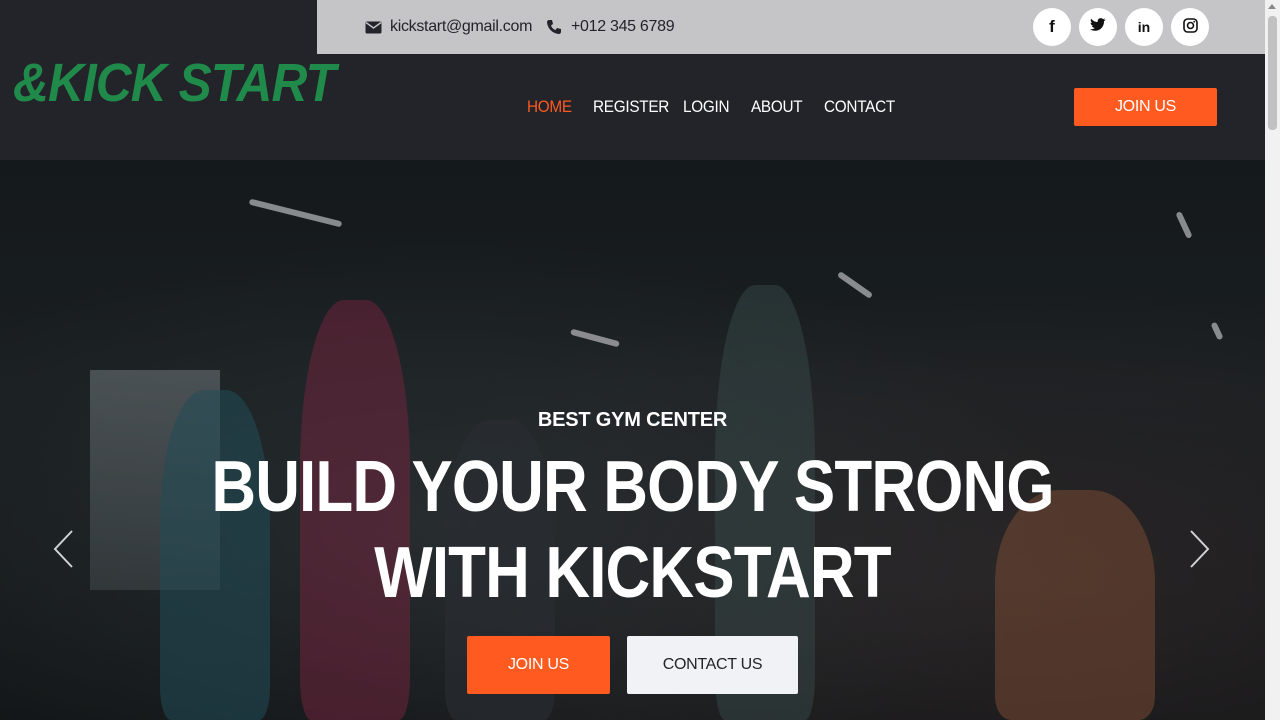 Image resolution: width=1280 pixels, height=720 pixels. I want to click on instagram-button, so click(1190, 27).